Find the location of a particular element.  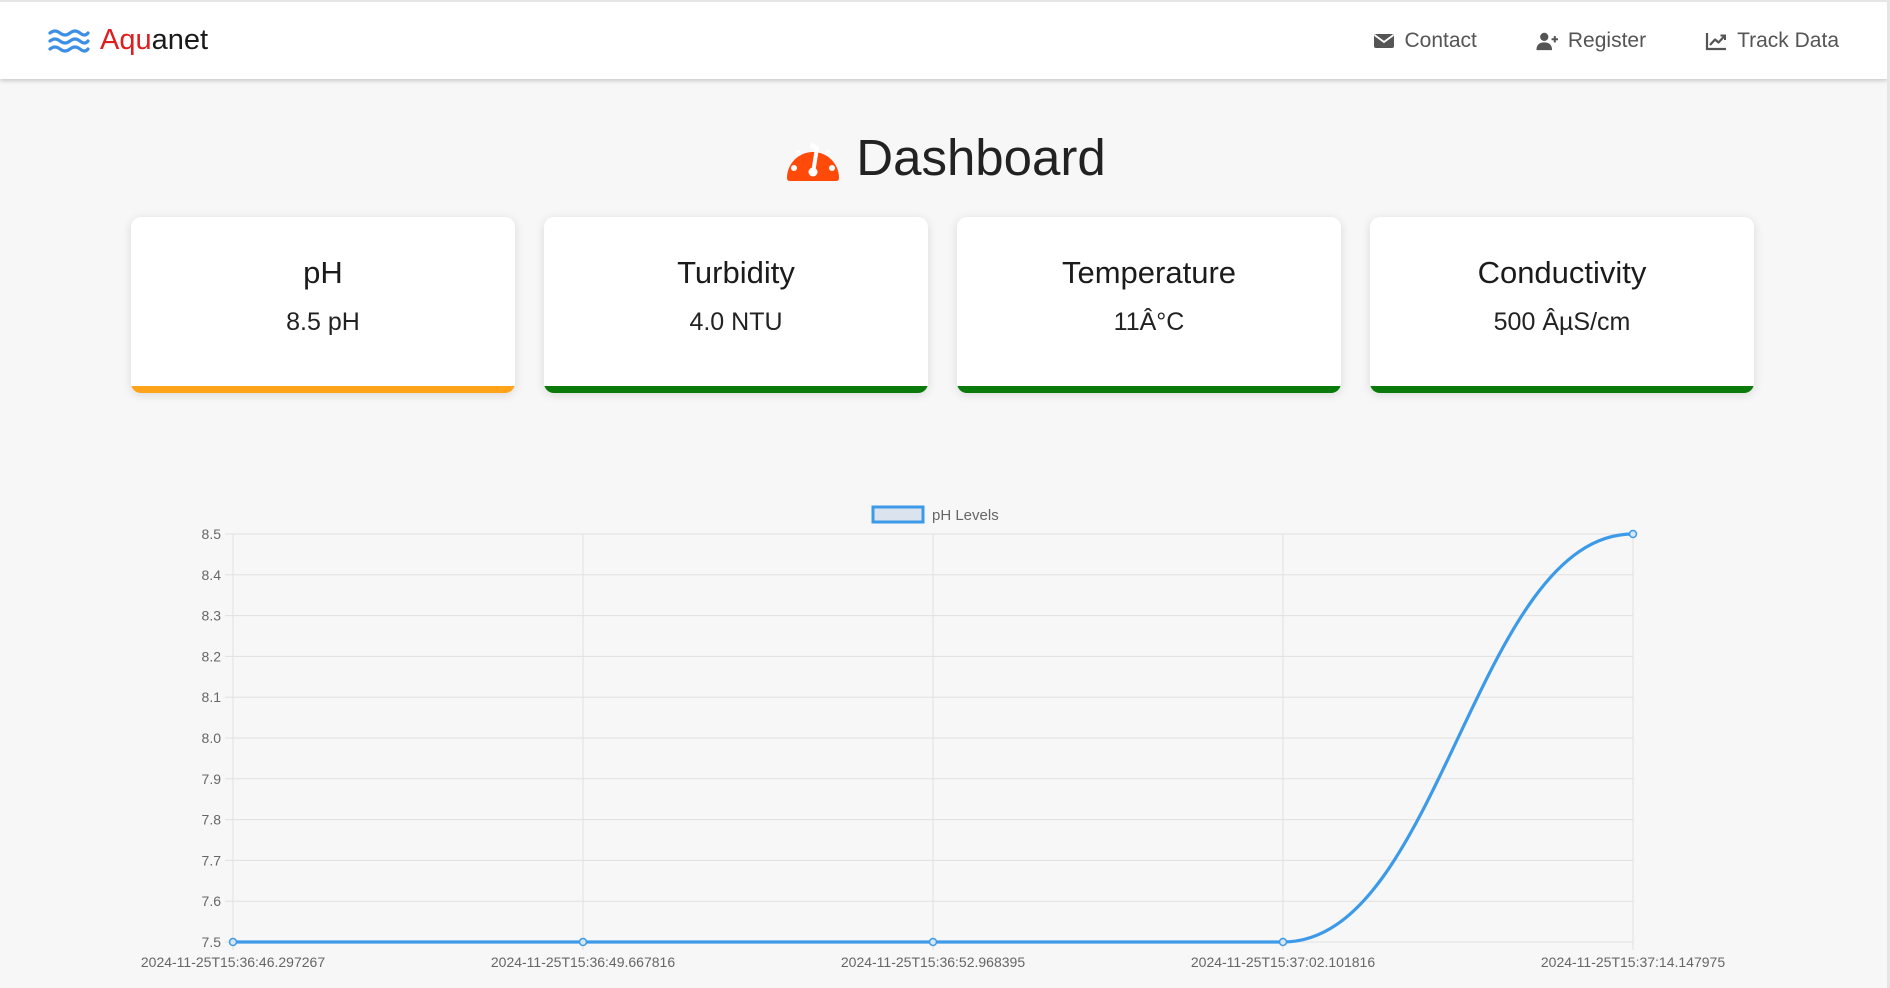

metric-card-temperature: Temperature 11Â°C is located at coordinates (1149, 305).